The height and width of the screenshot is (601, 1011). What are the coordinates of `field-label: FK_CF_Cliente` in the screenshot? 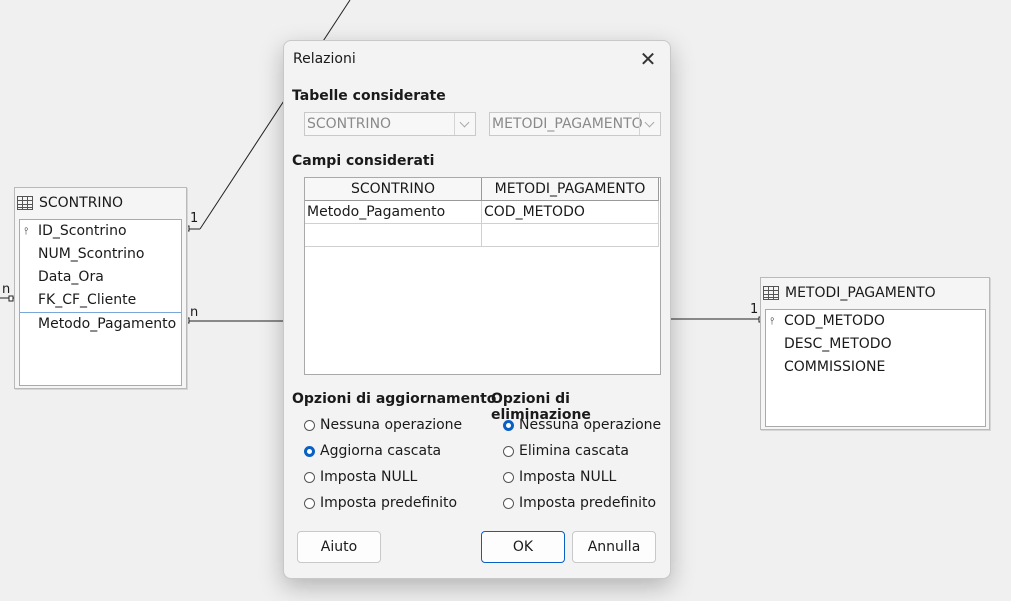 It's located at (87, 300).